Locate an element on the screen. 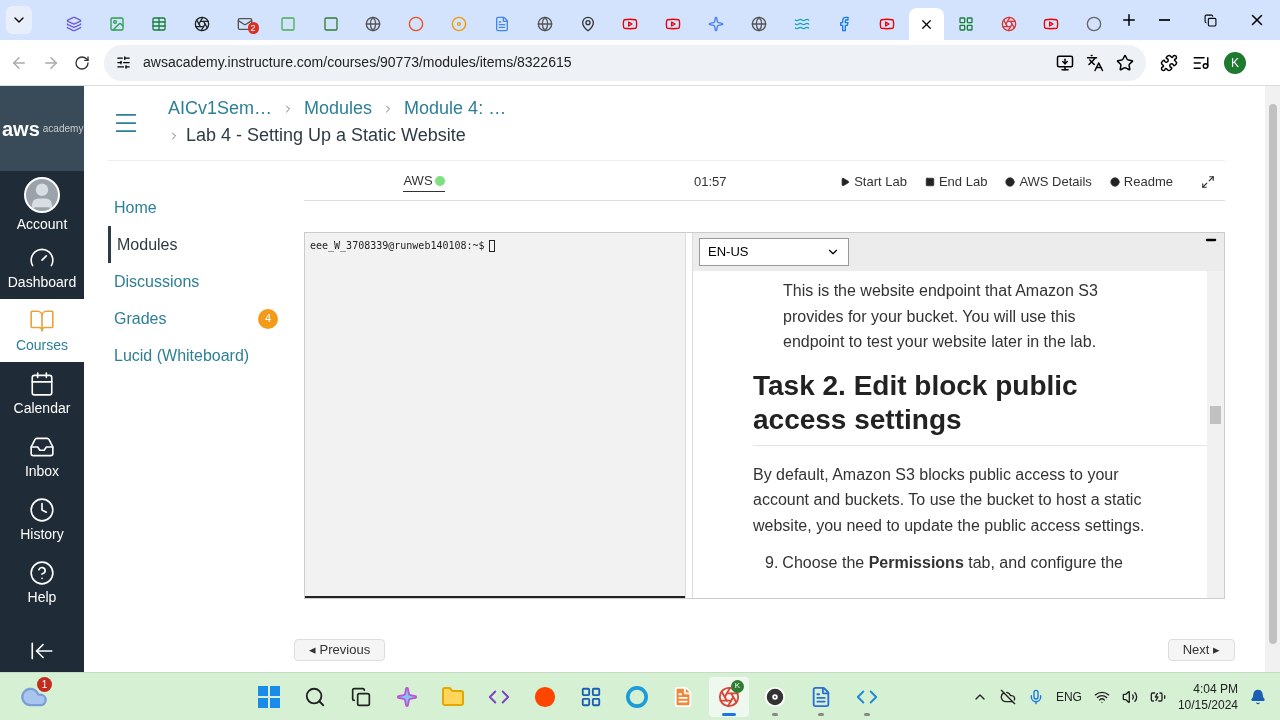 This screenshot has width=1280, height=720. volume-icon is located at coordinates (1129, 696).